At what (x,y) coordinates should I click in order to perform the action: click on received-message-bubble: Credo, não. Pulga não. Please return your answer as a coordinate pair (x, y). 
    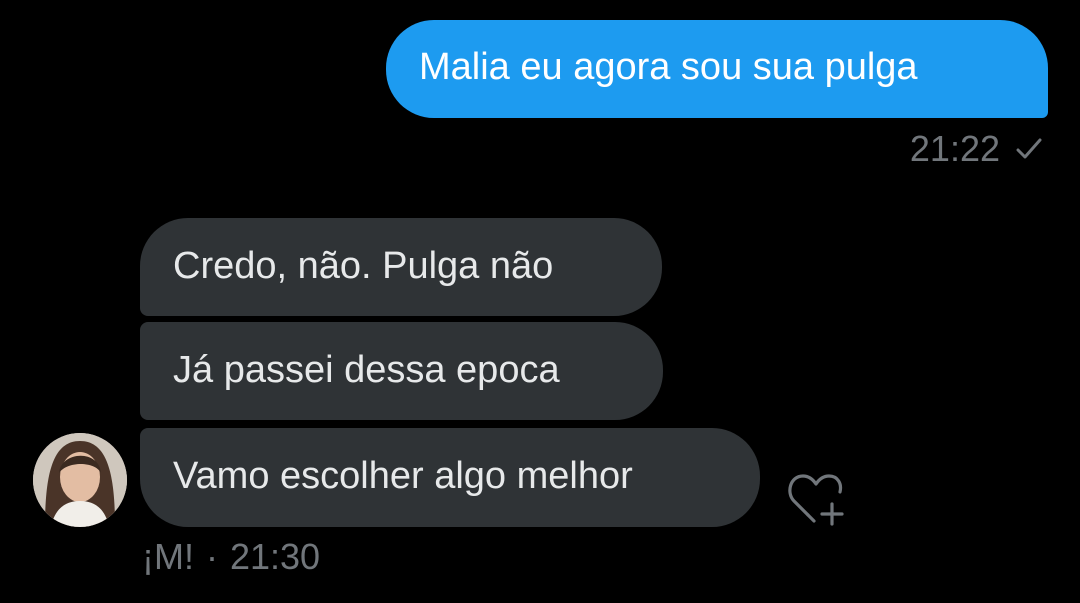
    Looking at the image, I should click on (401, 267).